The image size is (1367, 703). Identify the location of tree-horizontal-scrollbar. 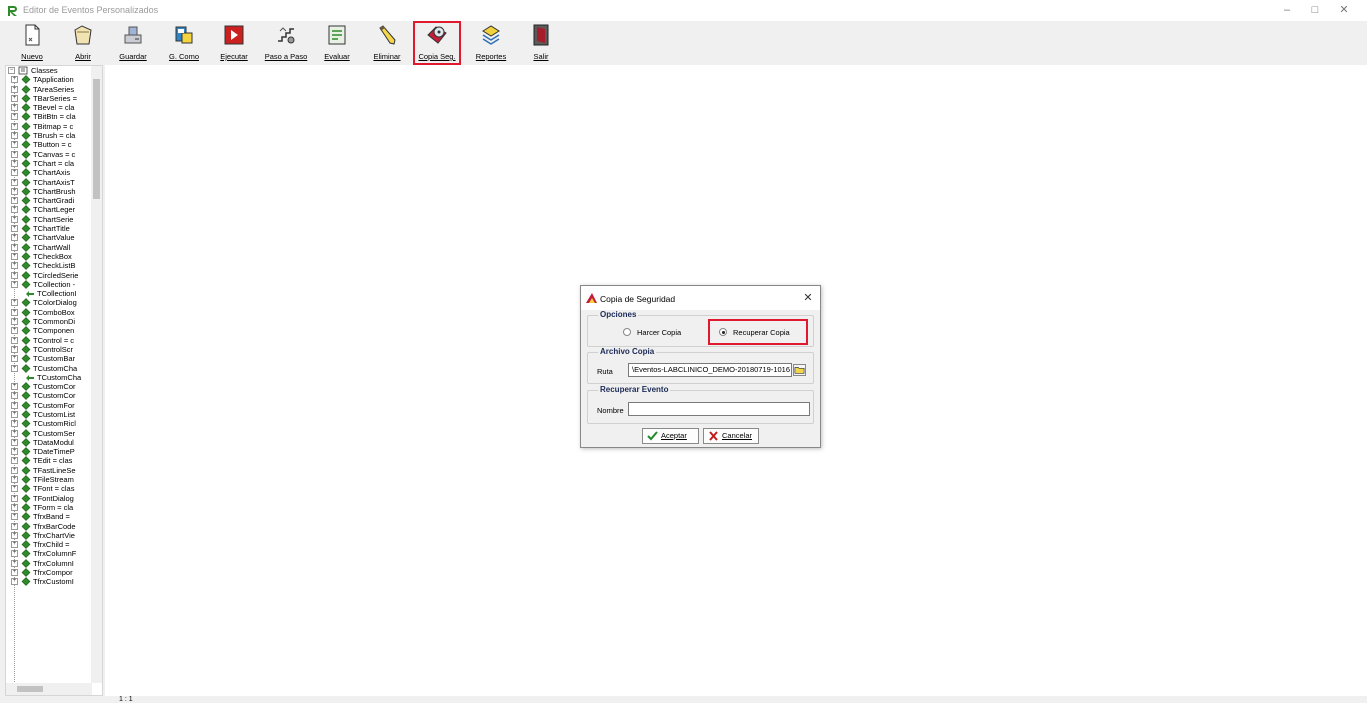
(49, 689).